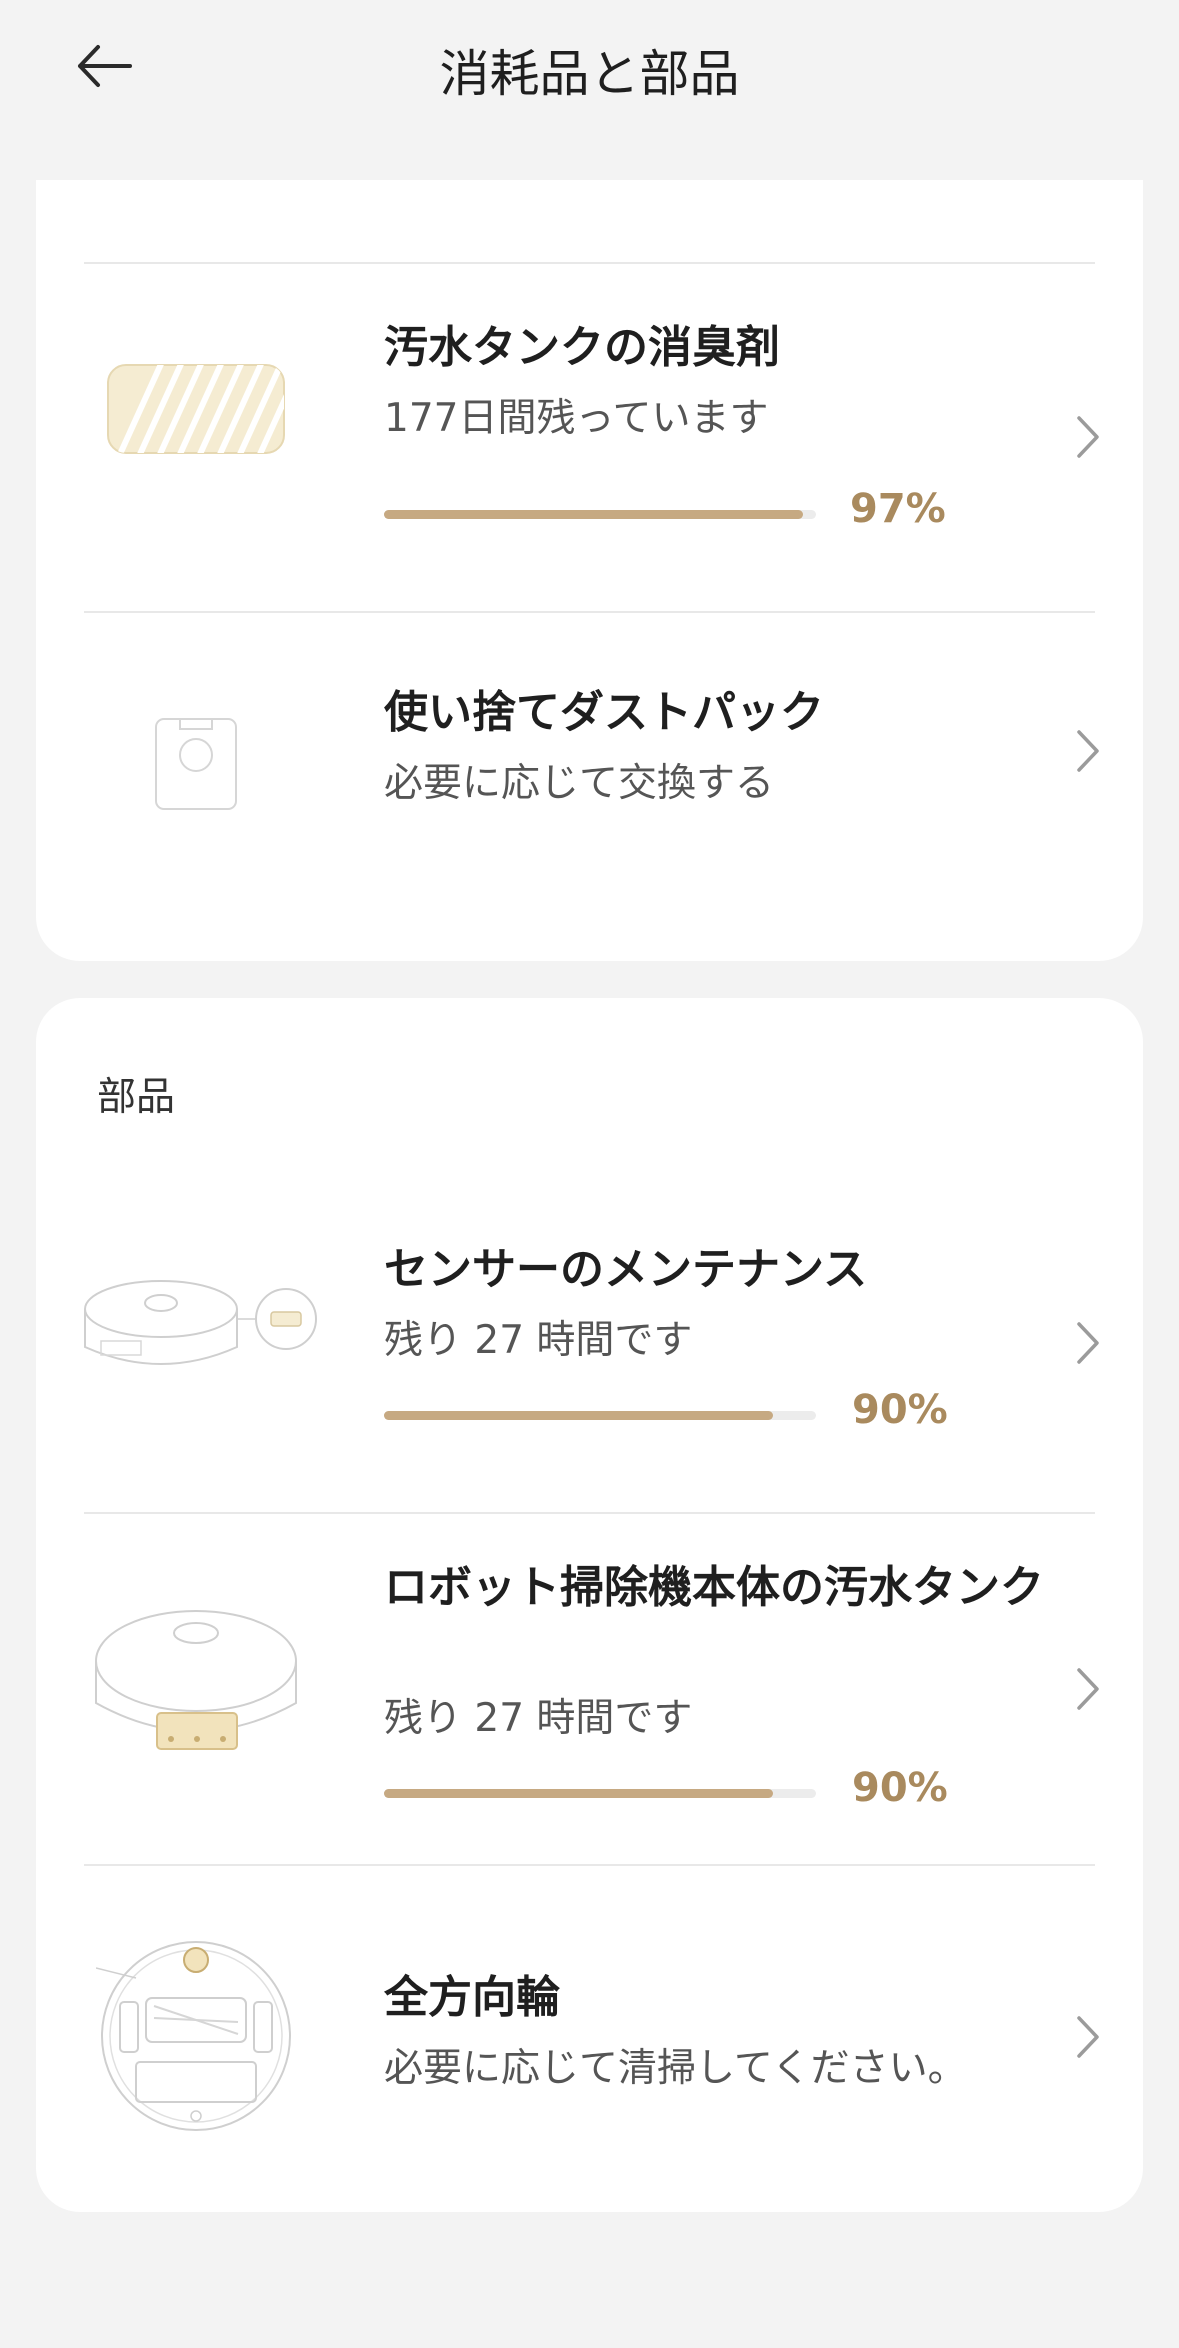 This screenshot has width=1179, height=2348. I want to click on item-title: 汚水タンクの消臭剤, so click(582, 347).